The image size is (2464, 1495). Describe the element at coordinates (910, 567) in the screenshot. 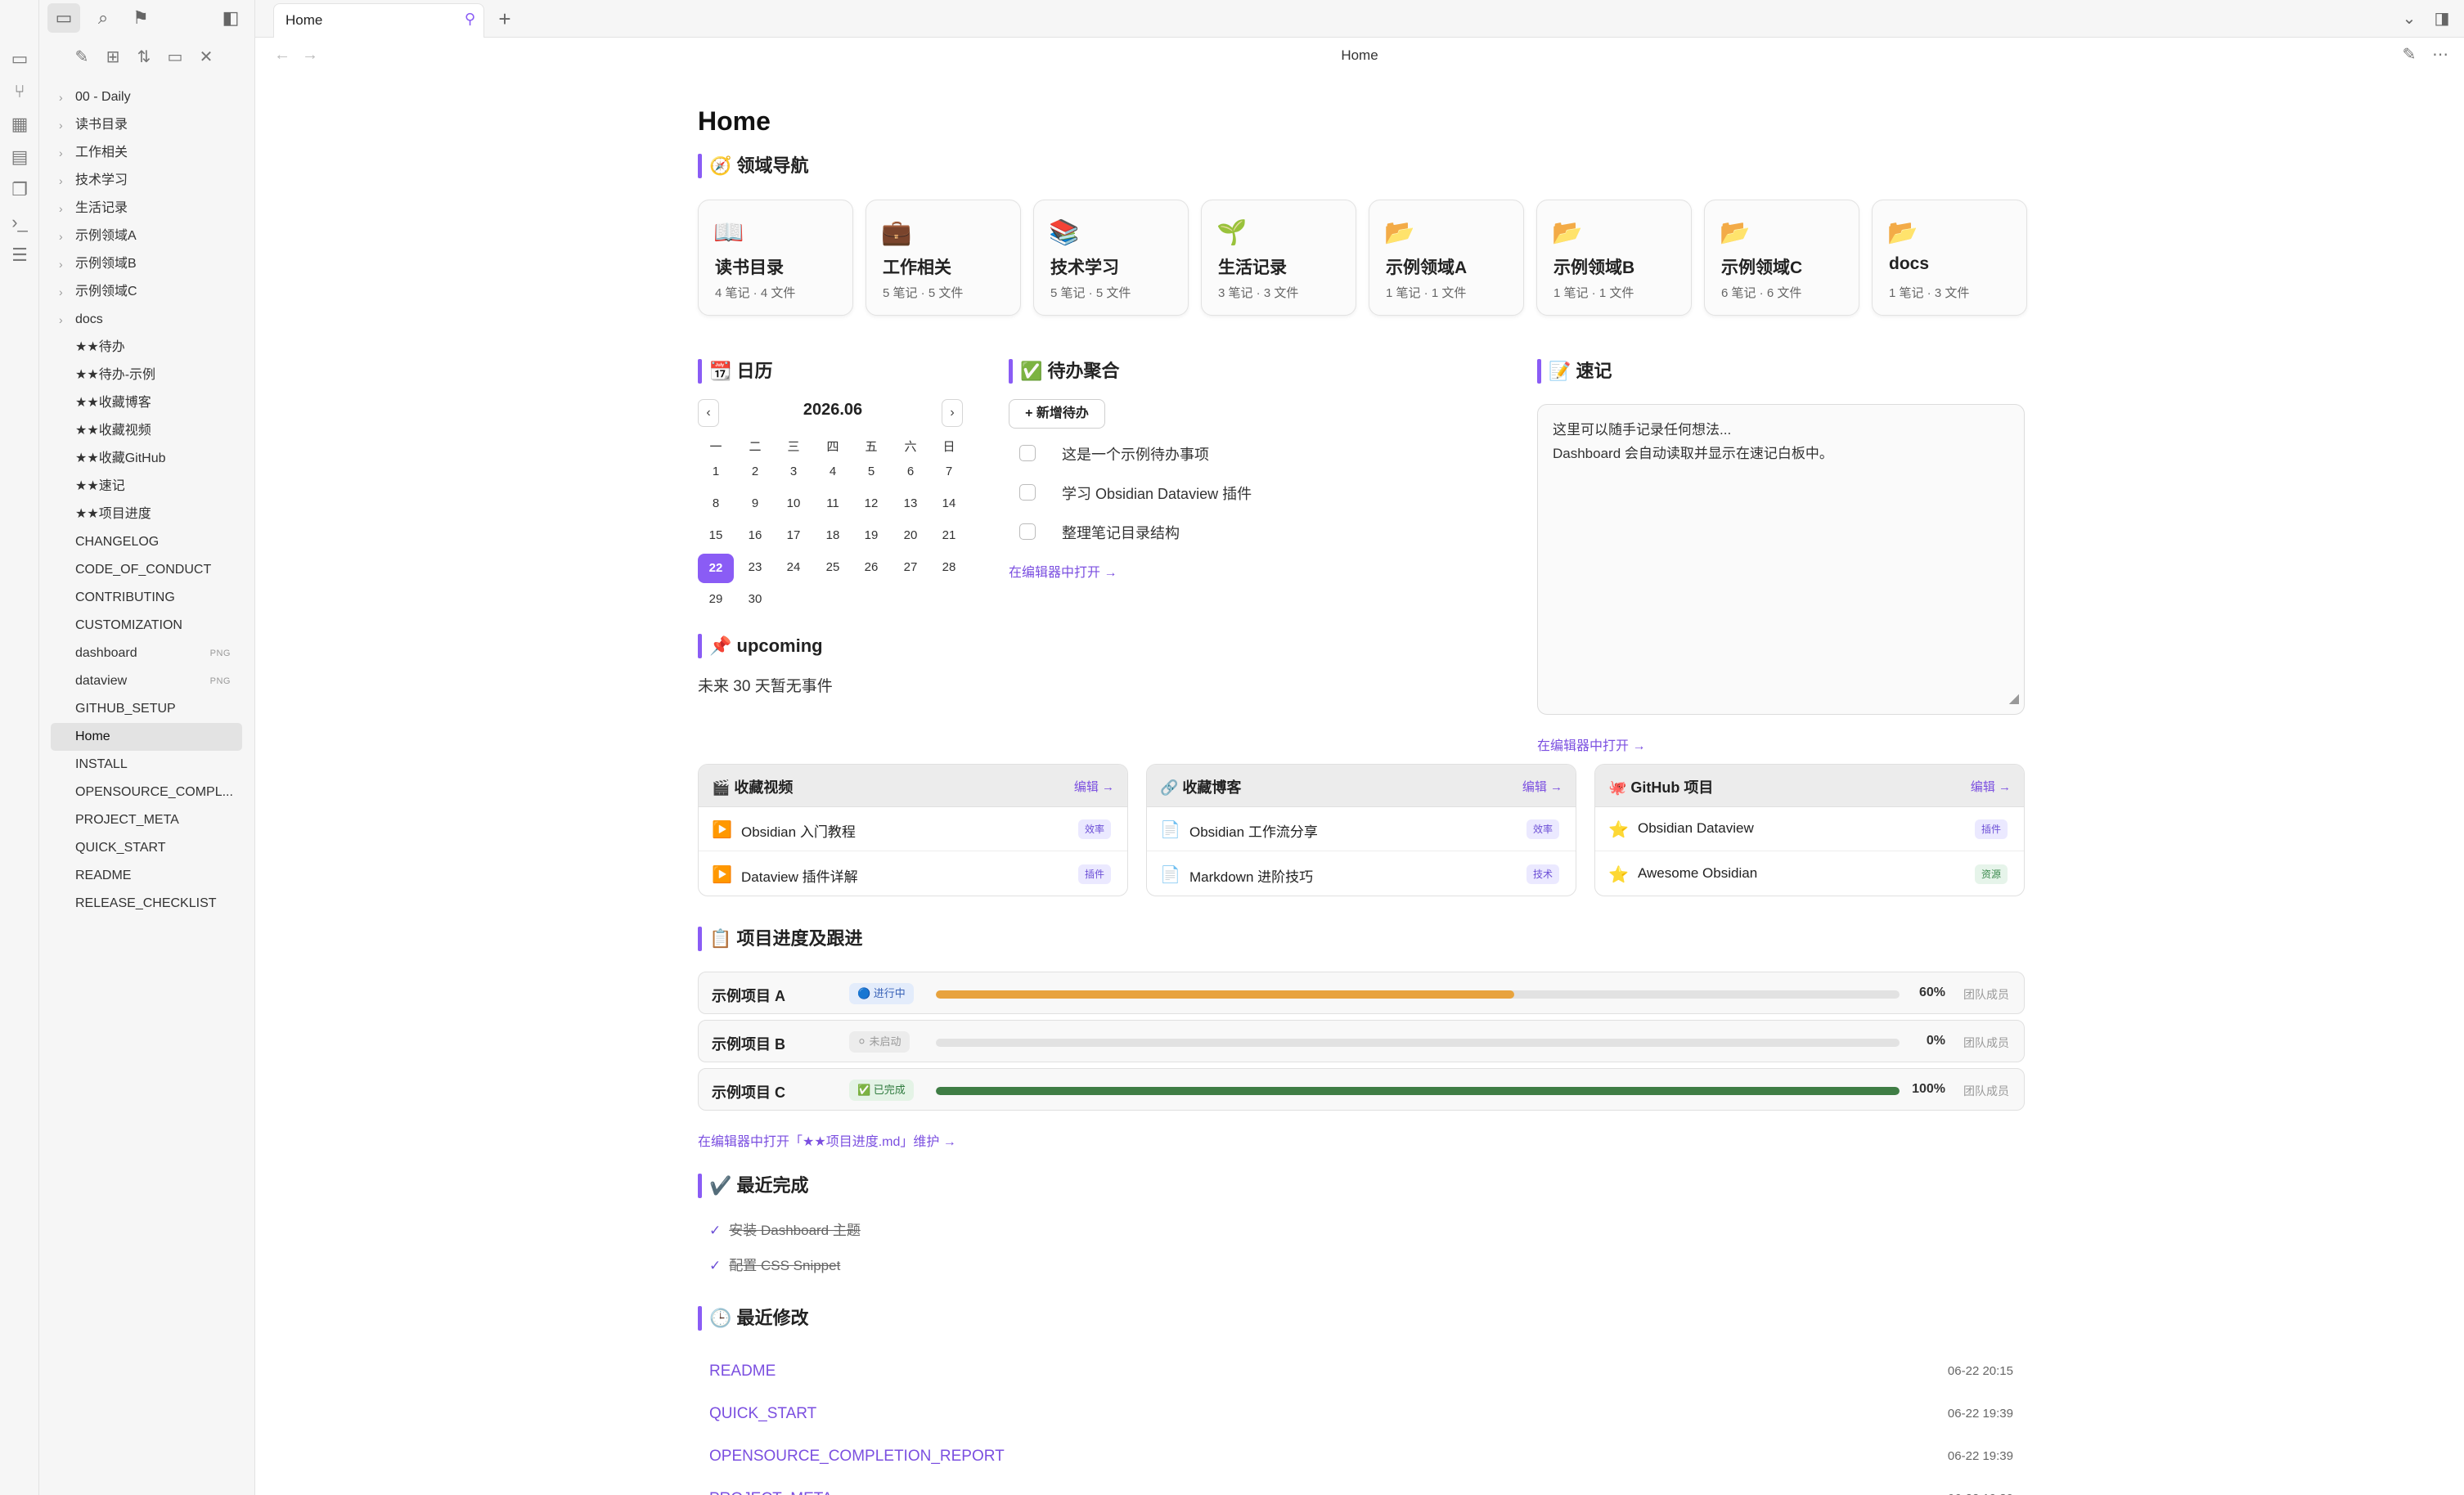

I see `calendar-day: 27` at that location.